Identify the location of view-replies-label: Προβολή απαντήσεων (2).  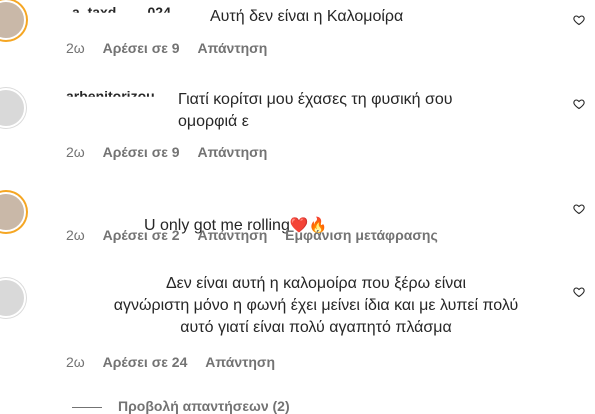
(204, 406).